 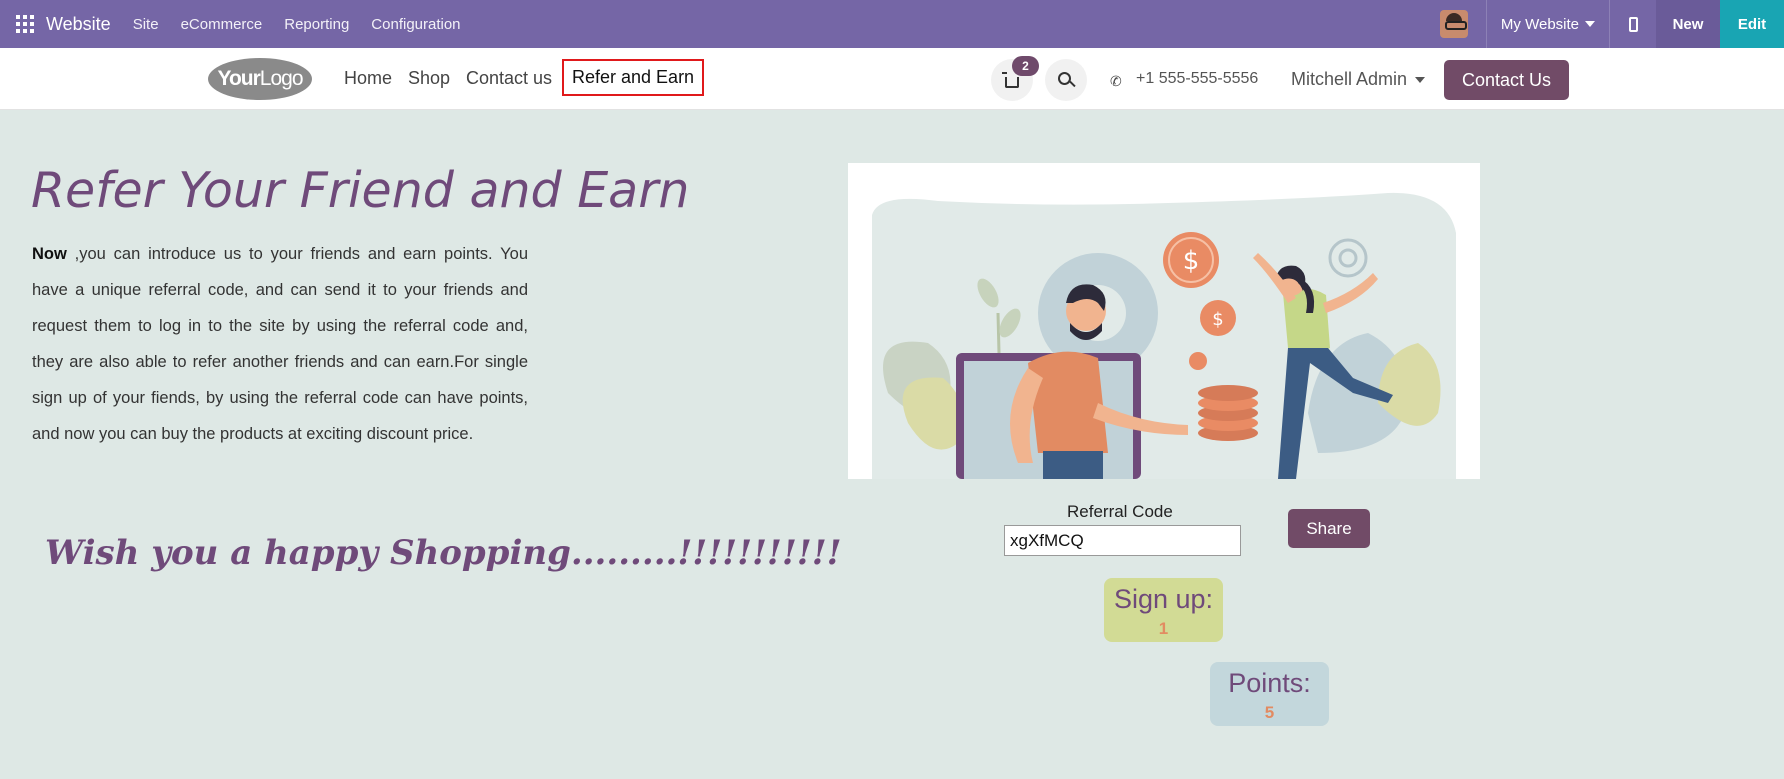 I want to click on intro-bold: Now, so click(x=49, y=254).